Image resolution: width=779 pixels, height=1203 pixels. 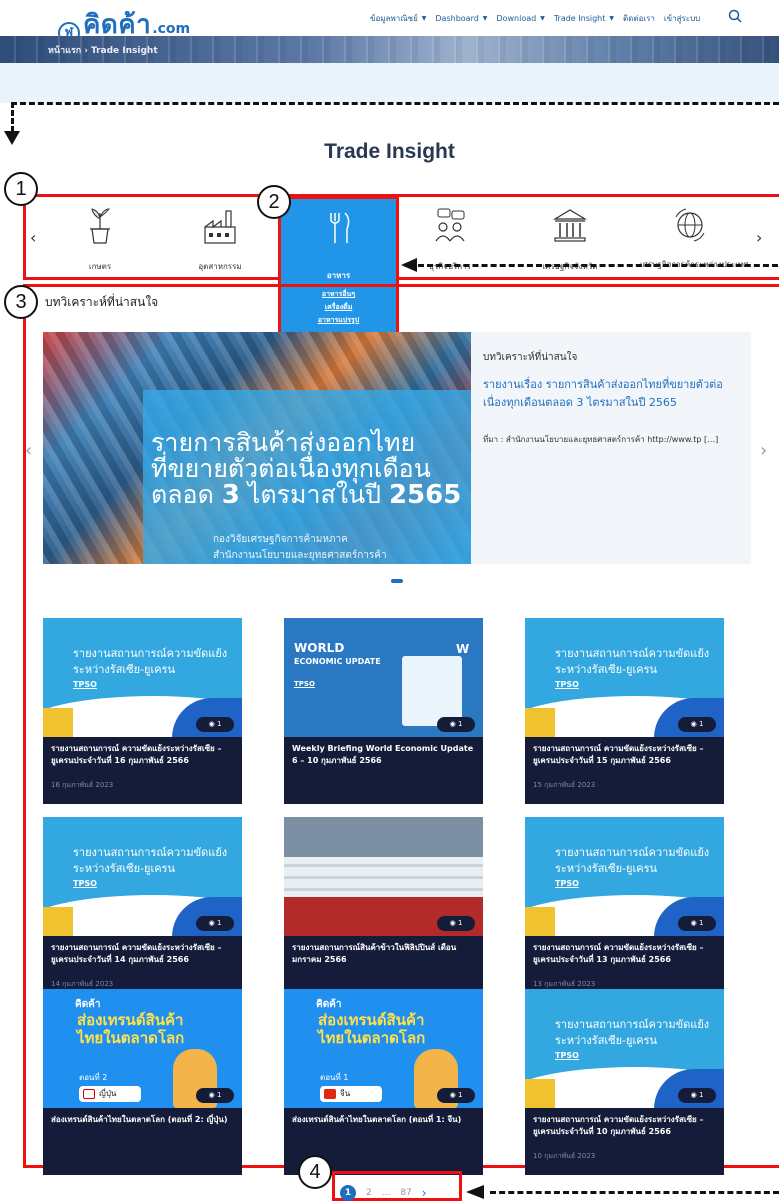 I want to click on nav-item-download: Download ▼, so click(x=520, y=18).